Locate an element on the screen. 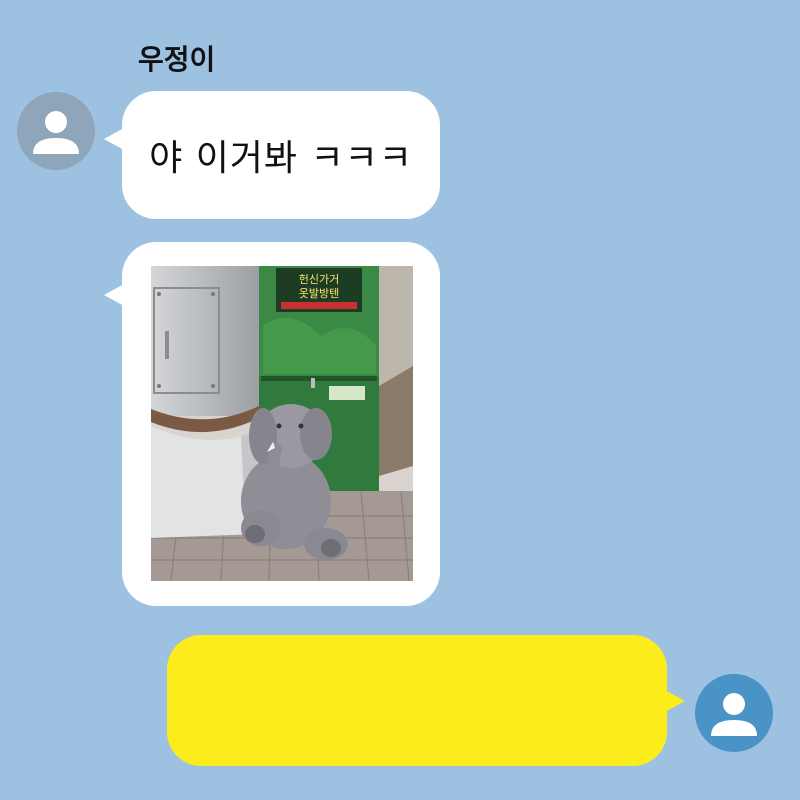  message-bubble-text: 야 이거봐 ㅋㅋㅋ is located at coordinates (281, 155).